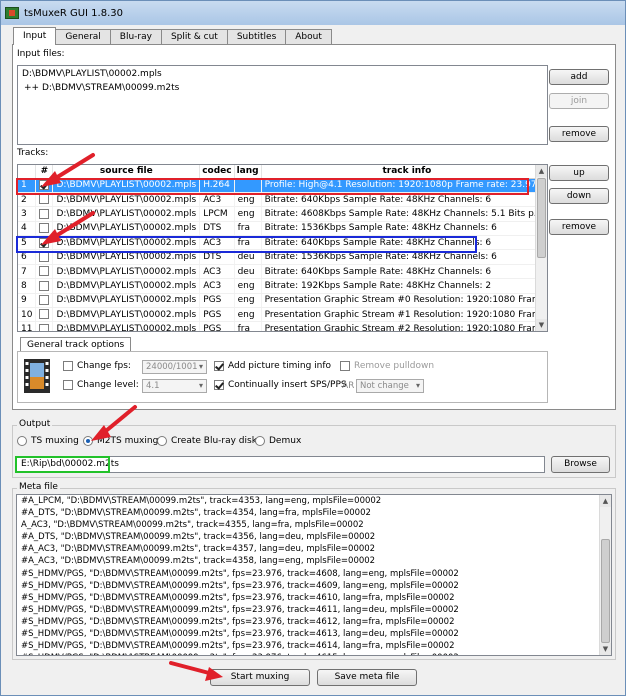 This screenshot has width=626, height=696. Describe the element at coordinates (308, 37) in the screenshot. I see `tab-about: About` at that location.